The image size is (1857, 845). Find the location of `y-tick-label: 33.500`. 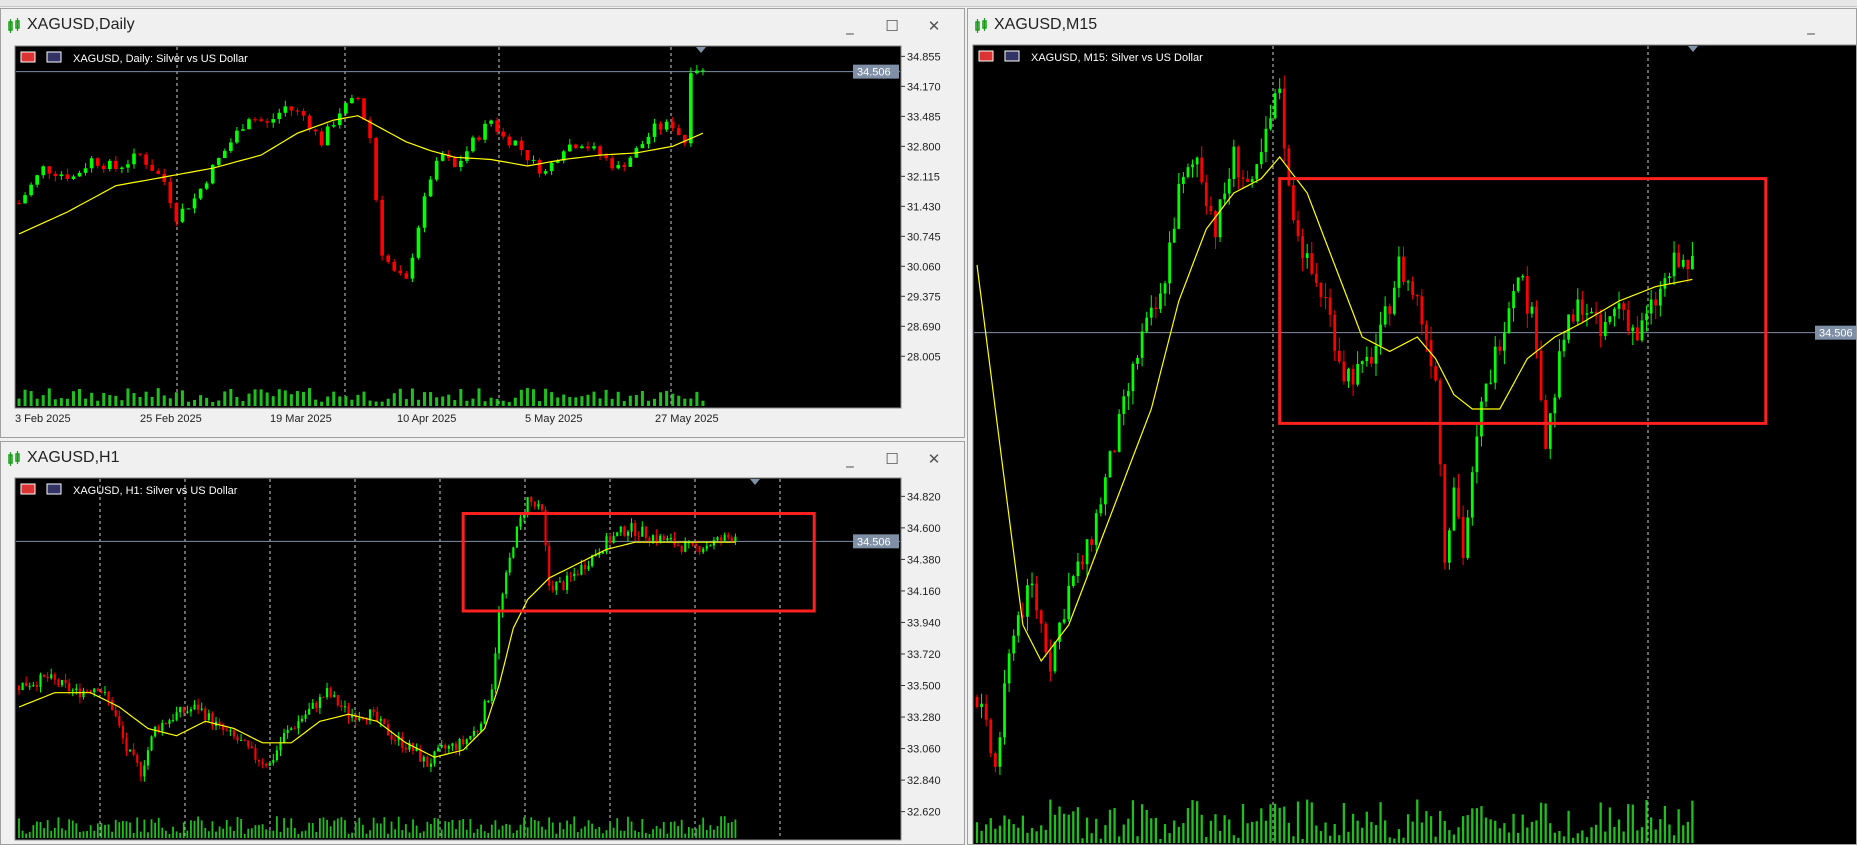

y-tick-label: 33.500 is located at coordinates (924, 687).